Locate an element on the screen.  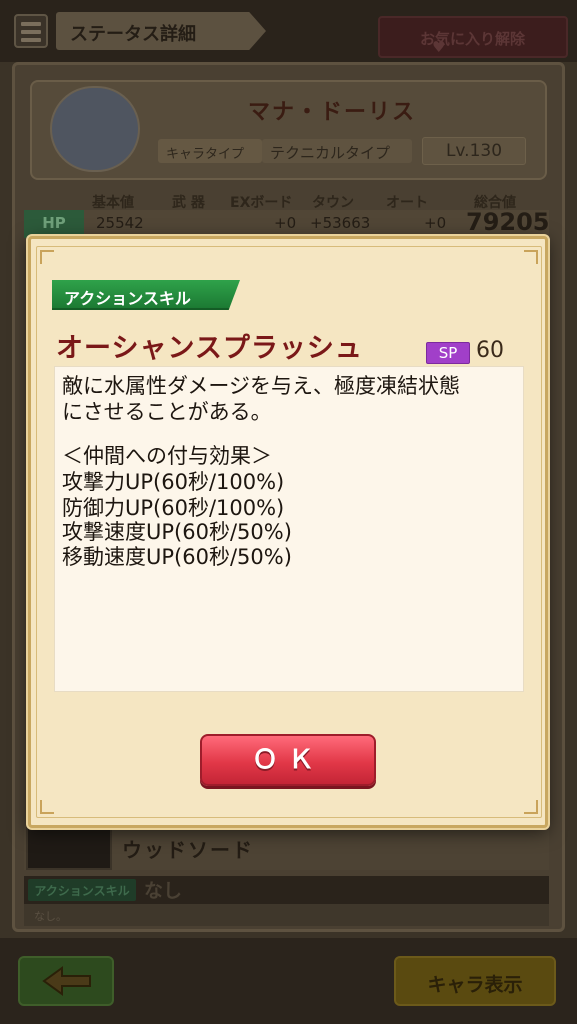
ok-button: ＯＫ is located at coordinates (288, 760).